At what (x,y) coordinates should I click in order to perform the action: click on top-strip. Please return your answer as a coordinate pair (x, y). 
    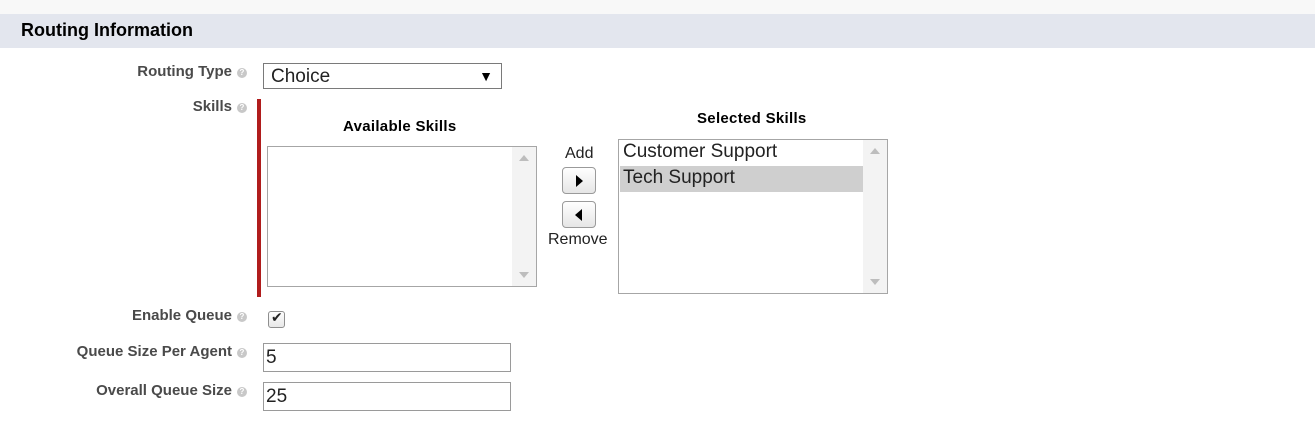
    Looking at the image, I should click on (657, 7).